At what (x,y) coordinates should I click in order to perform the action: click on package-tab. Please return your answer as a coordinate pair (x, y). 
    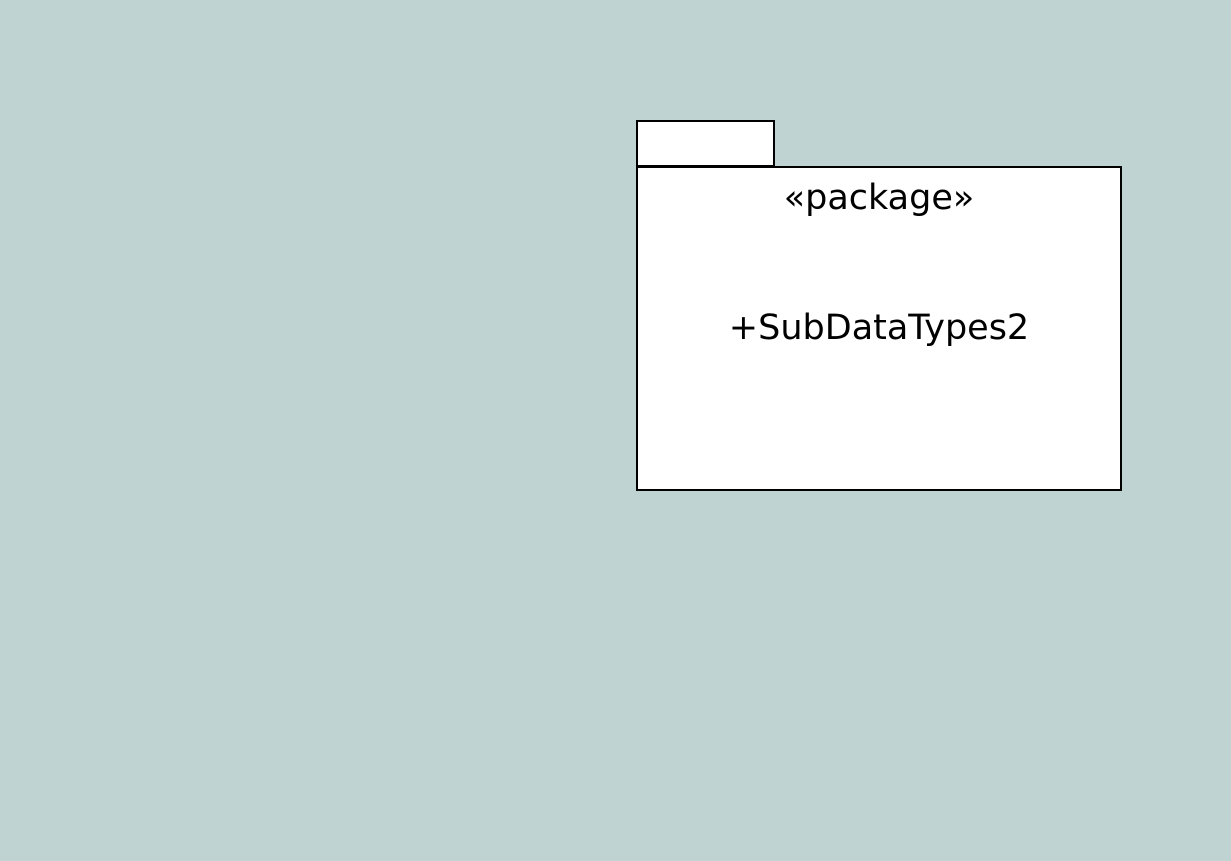
    Looking at the image, I should click on (705, 143).